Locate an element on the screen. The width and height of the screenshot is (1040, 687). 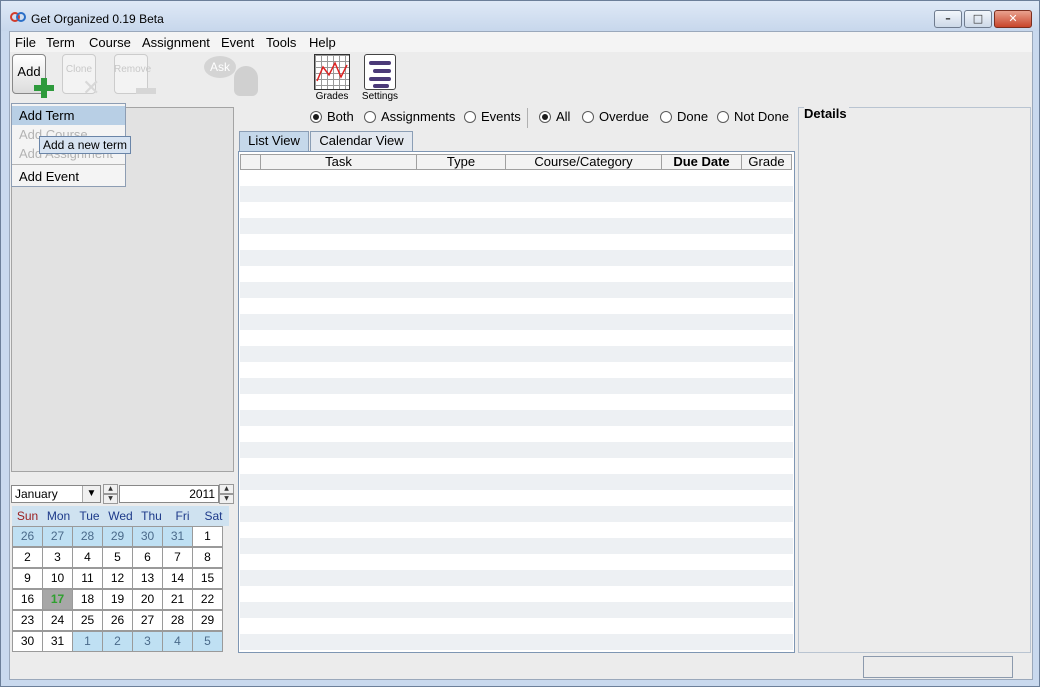
calendar-day: 8 is located at coordinates (207, 557).